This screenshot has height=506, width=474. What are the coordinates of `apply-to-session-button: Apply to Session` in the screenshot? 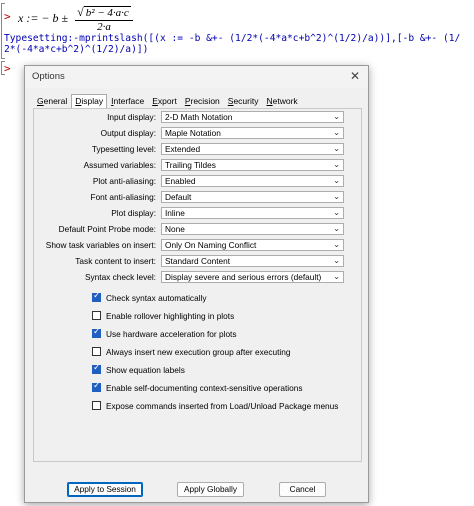 It's located at (105, 489).